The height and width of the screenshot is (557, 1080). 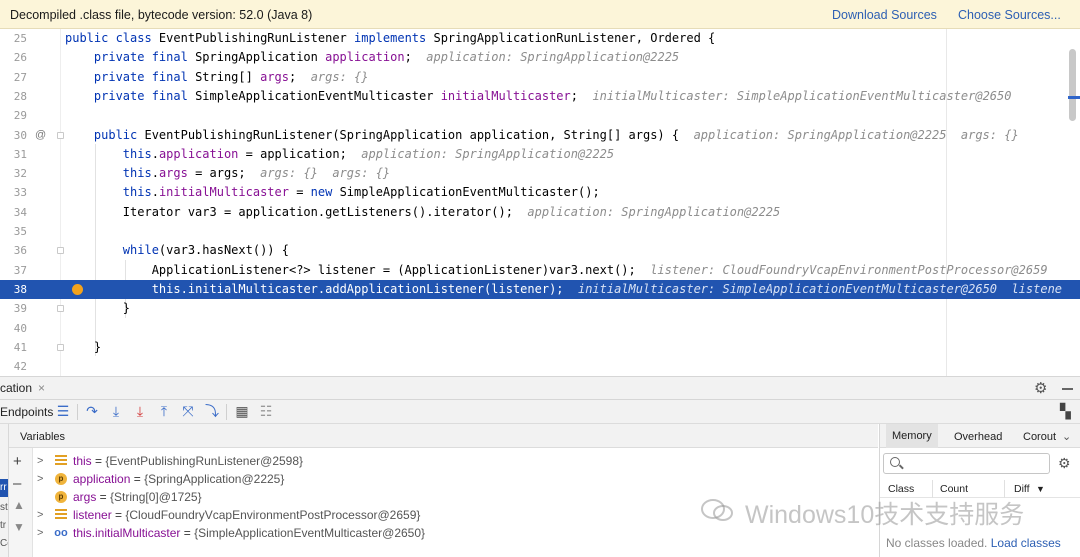 What do you see at coordinates (26, 412) in the screenshot?
I see `endpoints-tab: Endpoints` at bounding box center [26, 412].